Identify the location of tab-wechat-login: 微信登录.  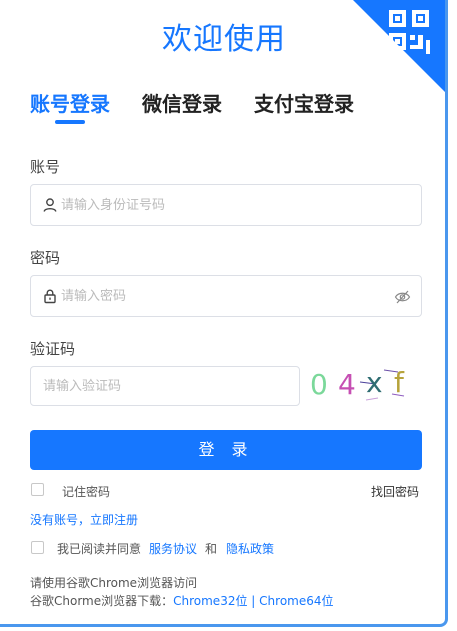
(182, 102).